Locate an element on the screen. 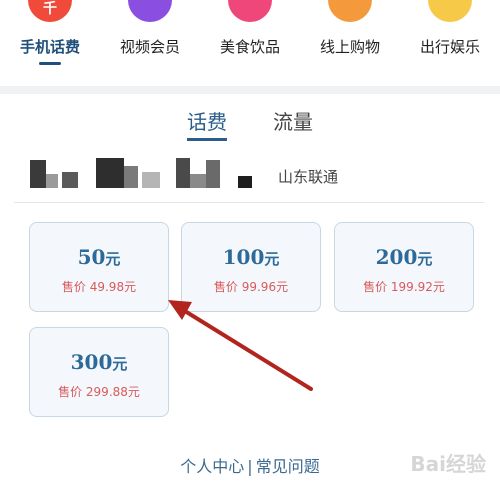  travel-icon is located at coordinates (450, 11).